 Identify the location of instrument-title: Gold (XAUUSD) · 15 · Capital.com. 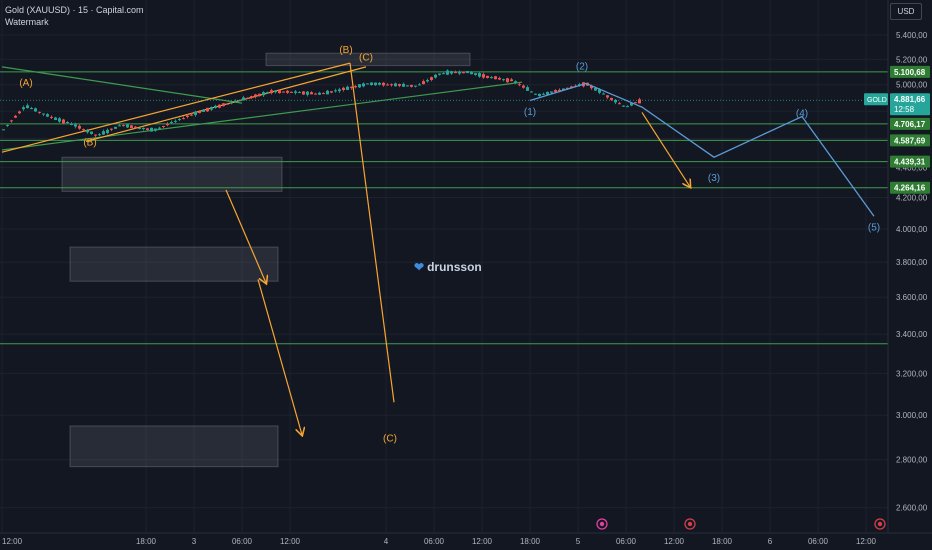
(74, 10).